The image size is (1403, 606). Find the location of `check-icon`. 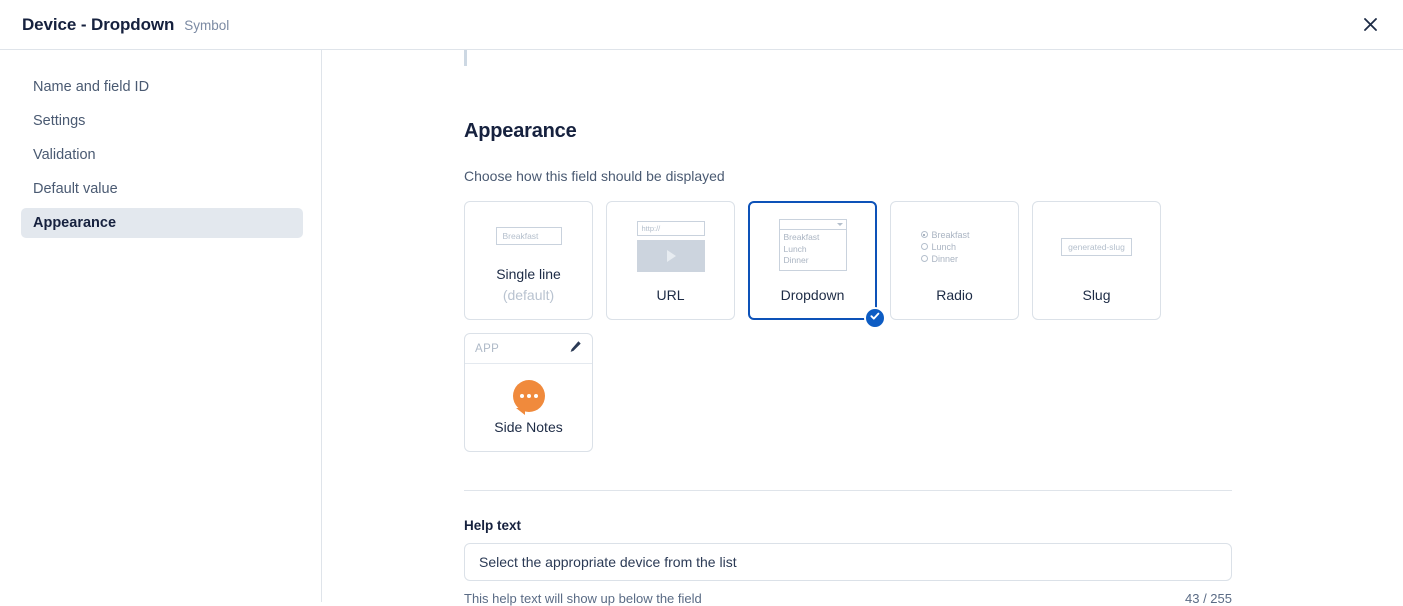

check-icon is located at coordinates (875, 318).